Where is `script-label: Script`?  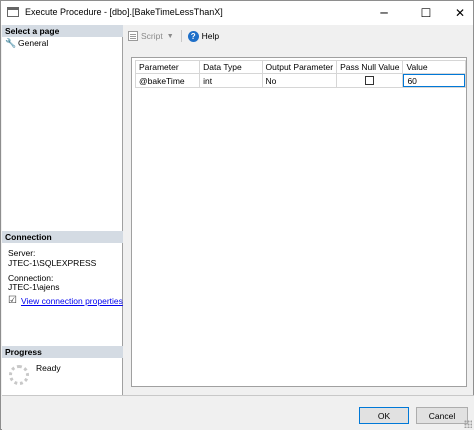 script-label: Script is located at coordinates (152, 36).